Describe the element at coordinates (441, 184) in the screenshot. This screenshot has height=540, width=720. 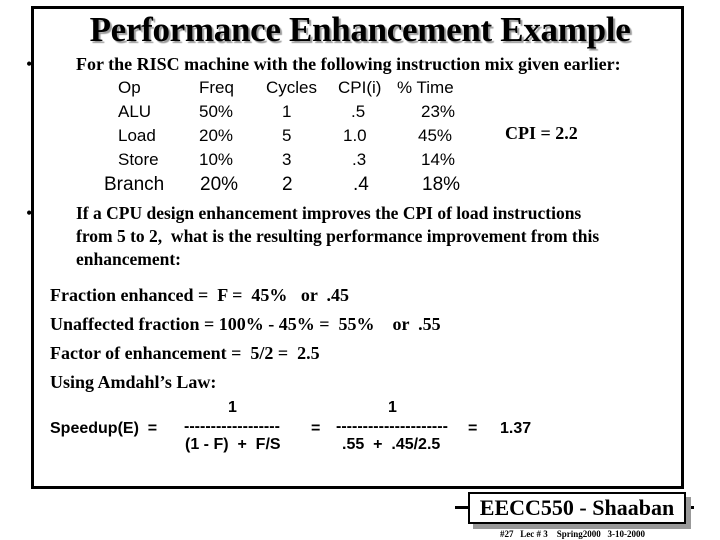
I see `table-cell: 18%` at that location.